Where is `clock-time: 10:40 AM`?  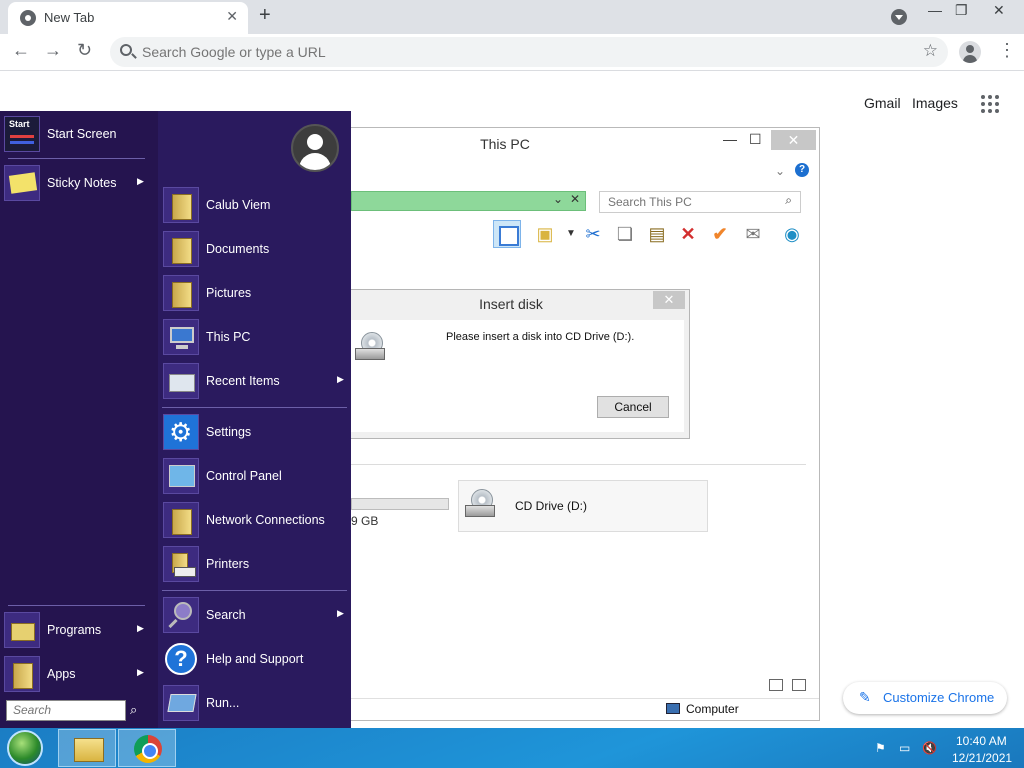 clock-time: 10:40 AM is located at coordinates (981, 741).